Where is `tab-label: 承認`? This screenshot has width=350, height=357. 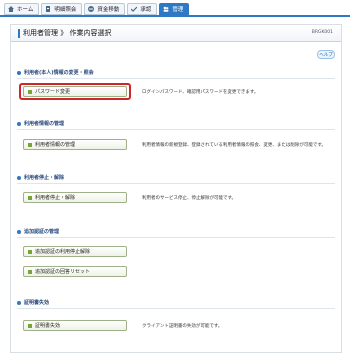 tab-label: 承認 is located at coordinates (146, 10).